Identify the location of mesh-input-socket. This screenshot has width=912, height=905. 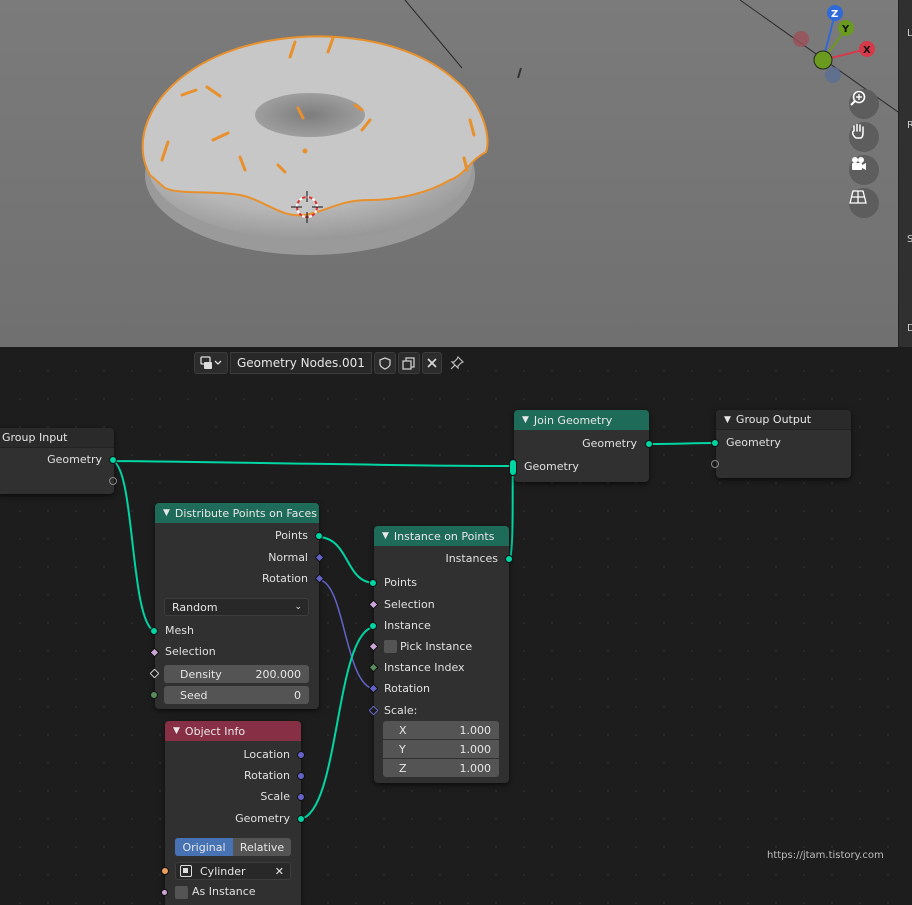
(154, 631).